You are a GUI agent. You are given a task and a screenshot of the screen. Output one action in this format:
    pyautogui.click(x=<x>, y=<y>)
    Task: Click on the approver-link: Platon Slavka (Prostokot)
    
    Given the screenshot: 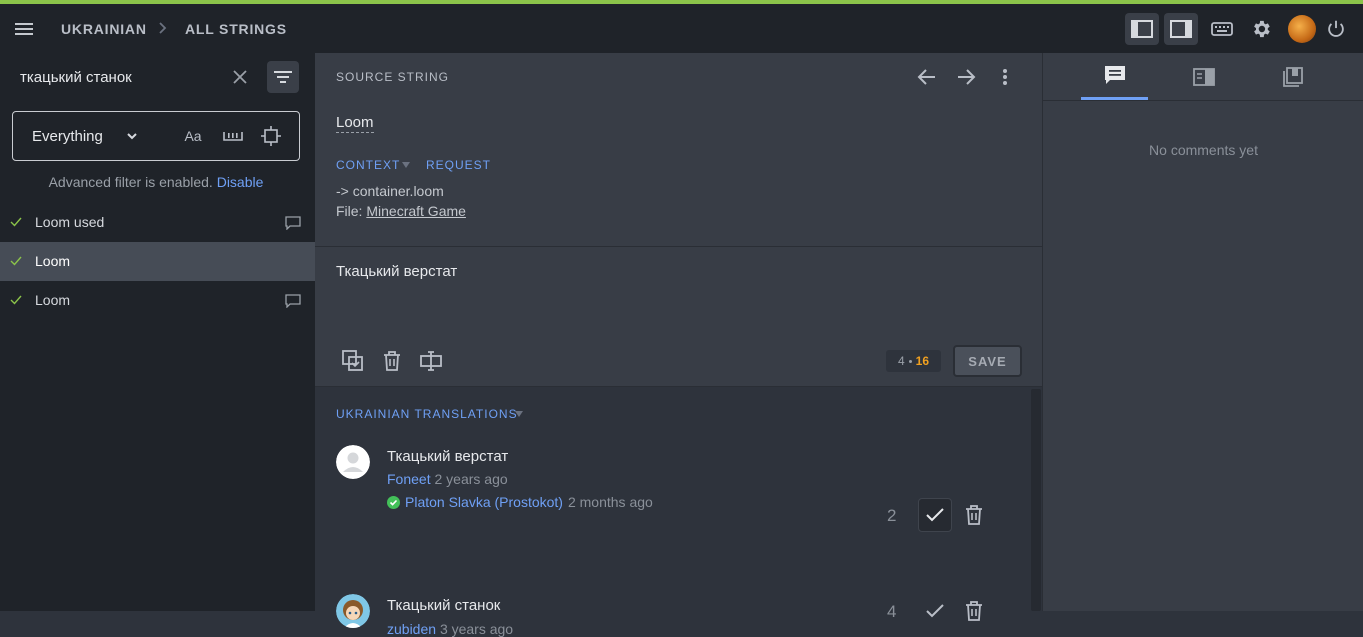 What is the action you would take?
    pyautogui.click(x=484, y=502)
    